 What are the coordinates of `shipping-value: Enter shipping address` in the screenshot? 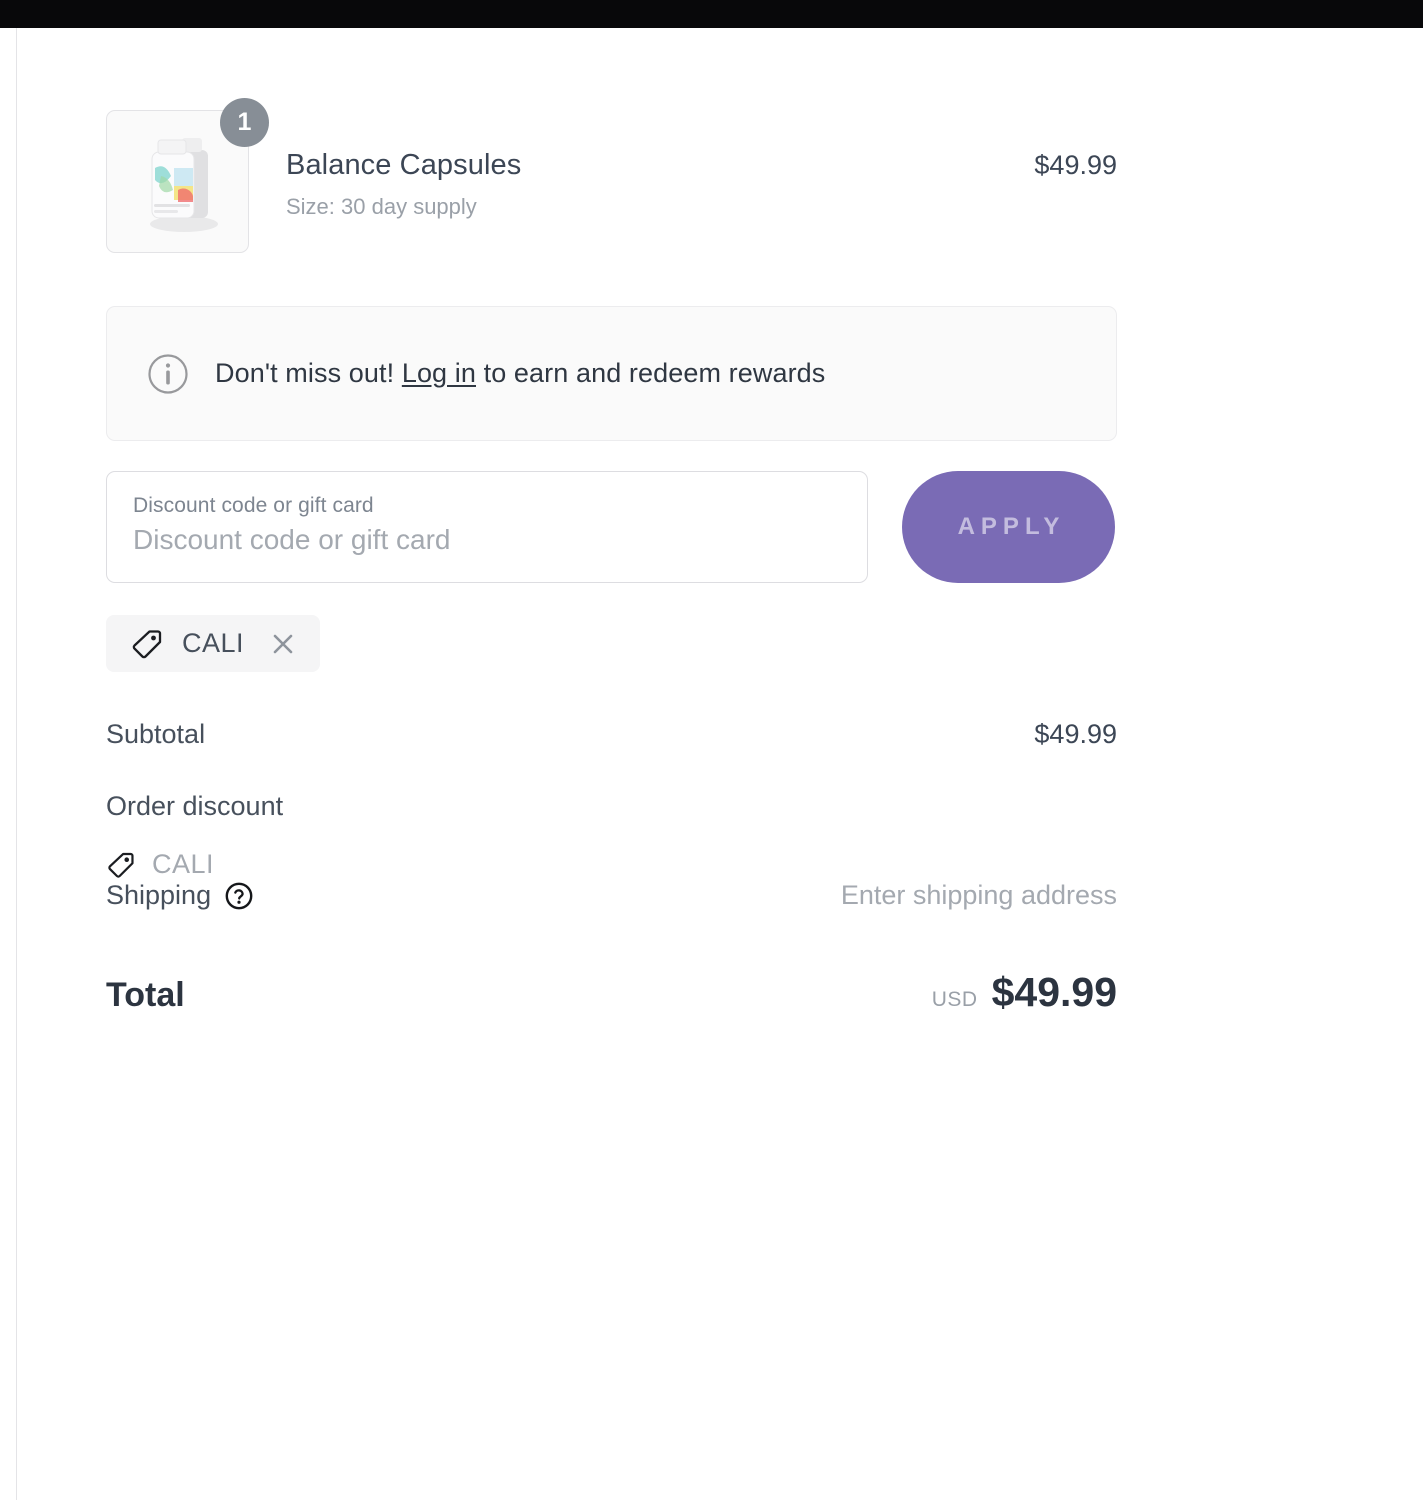 It's located at (978, 895).